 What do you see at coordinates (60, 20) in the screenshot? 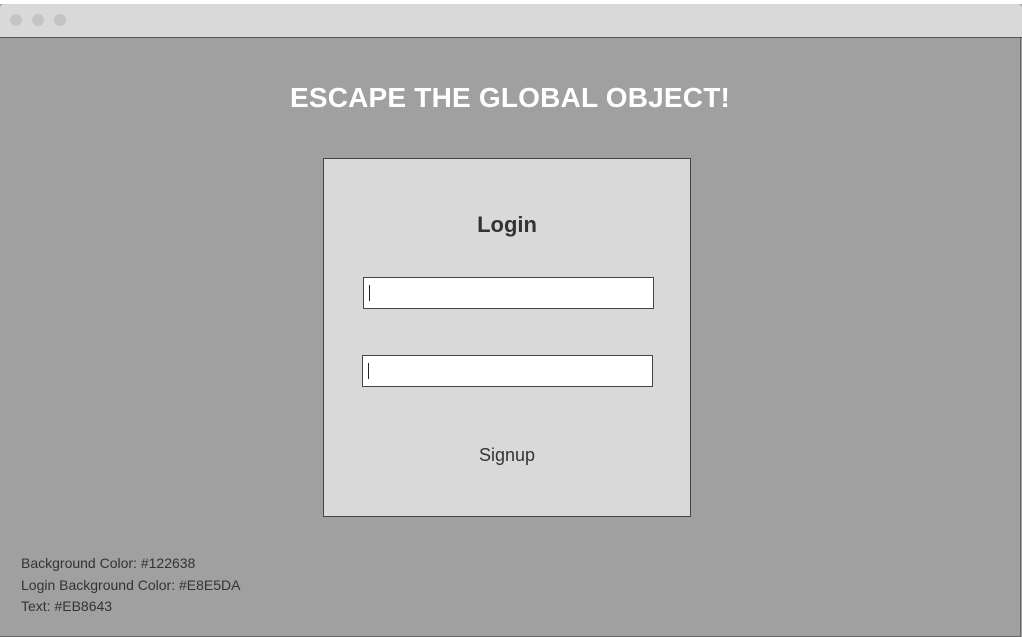
I see `maximize-window-icon` at bounding box center [60, 20].